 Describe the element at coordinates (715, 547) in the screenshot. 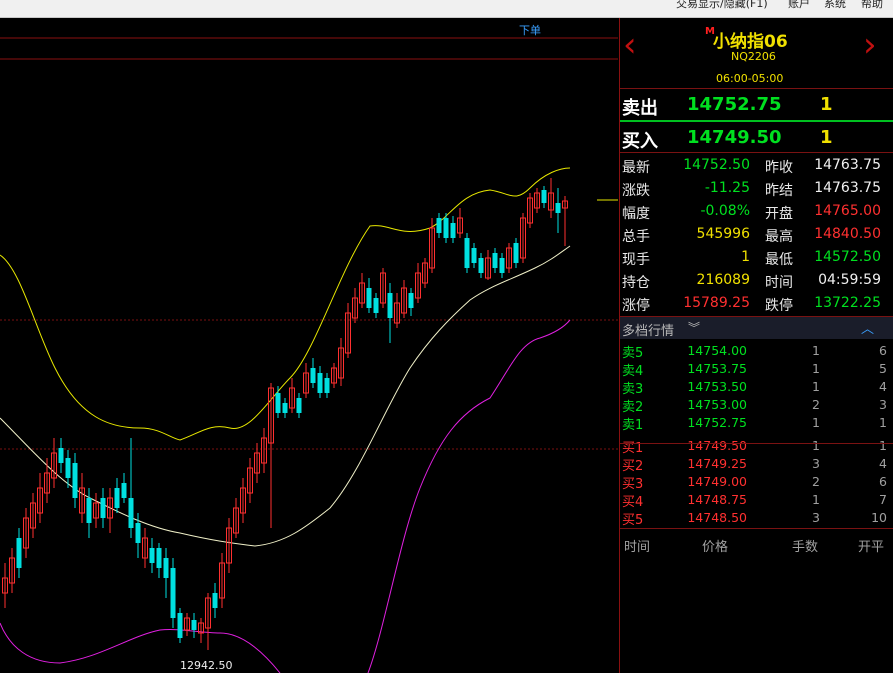

I see `ticks-header-price: 价格` at that location.